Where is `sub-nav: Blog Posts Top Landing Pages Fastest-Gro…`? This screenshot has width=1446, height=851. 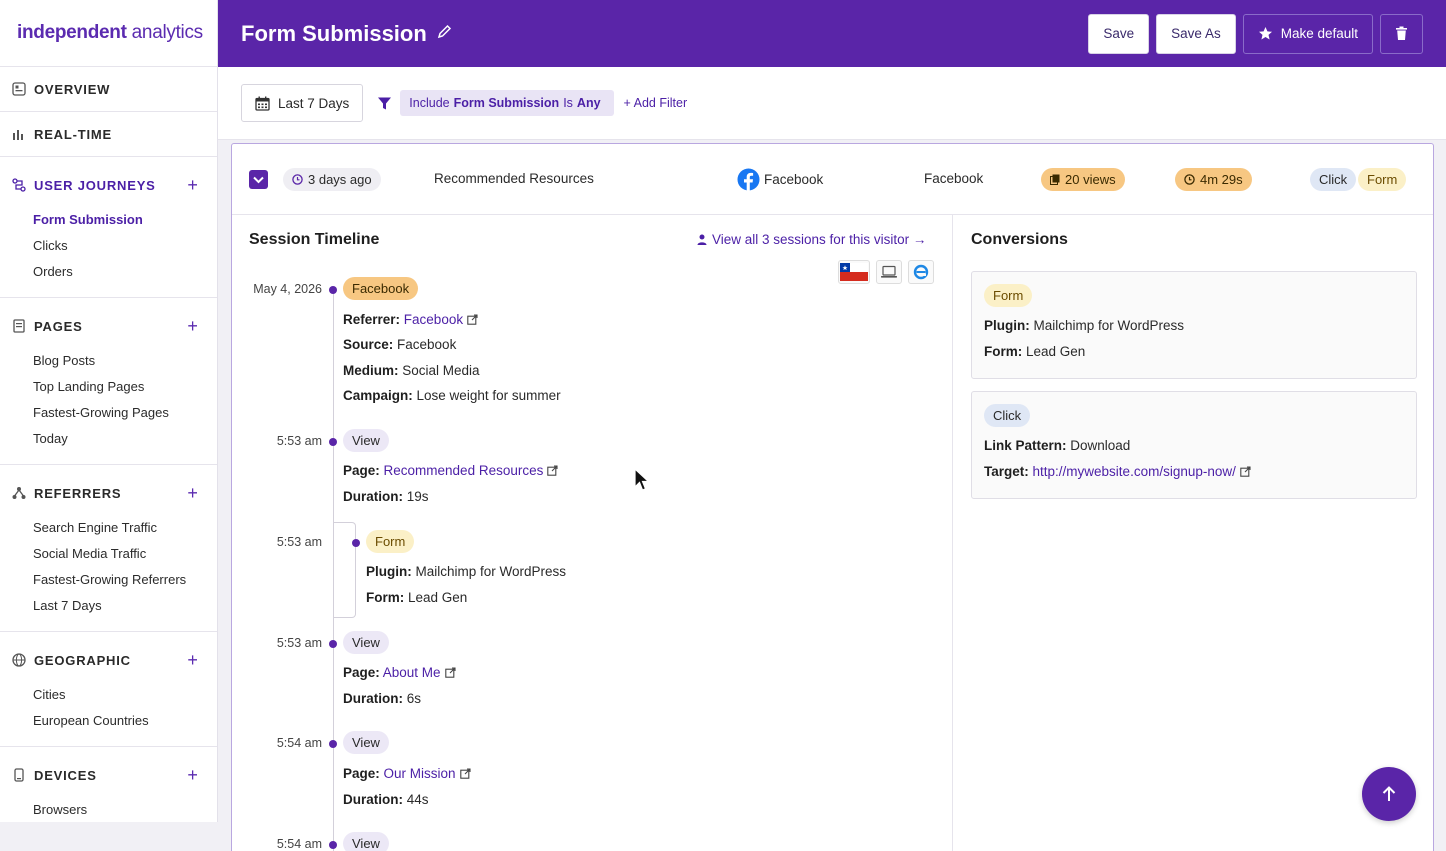 sub-nav: Blog Posts Top Landing Pages Fastest-Gro… is located at coordinates (108, 406).